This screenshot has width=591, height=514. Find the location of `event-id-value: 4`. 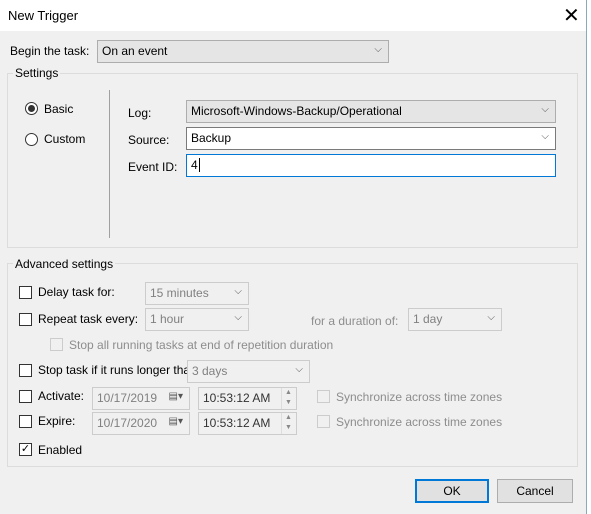

event-id-value: 4 is located at coordinates (194, 165).